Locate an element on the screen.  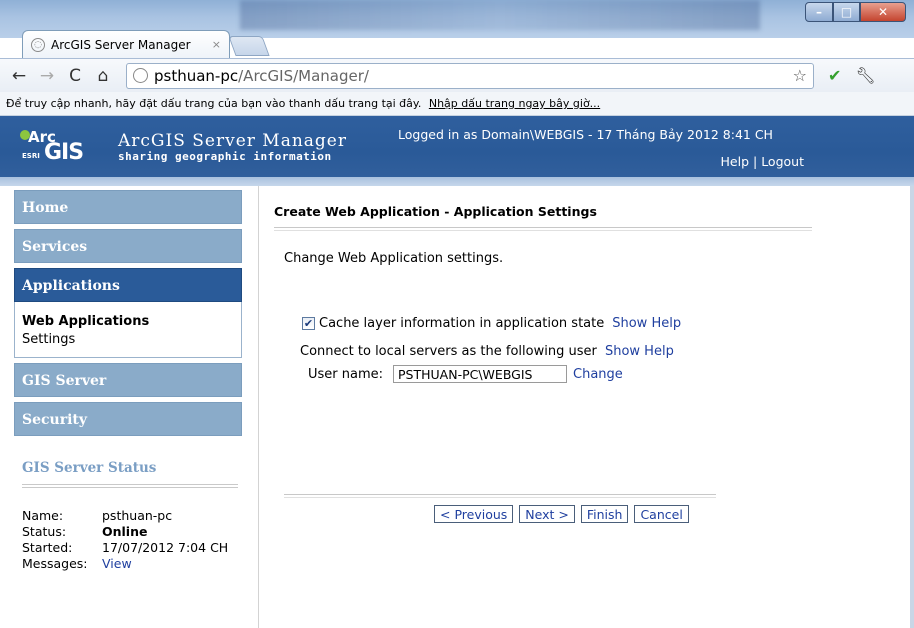
reload-icon: C is located at coordinates (75, 76).